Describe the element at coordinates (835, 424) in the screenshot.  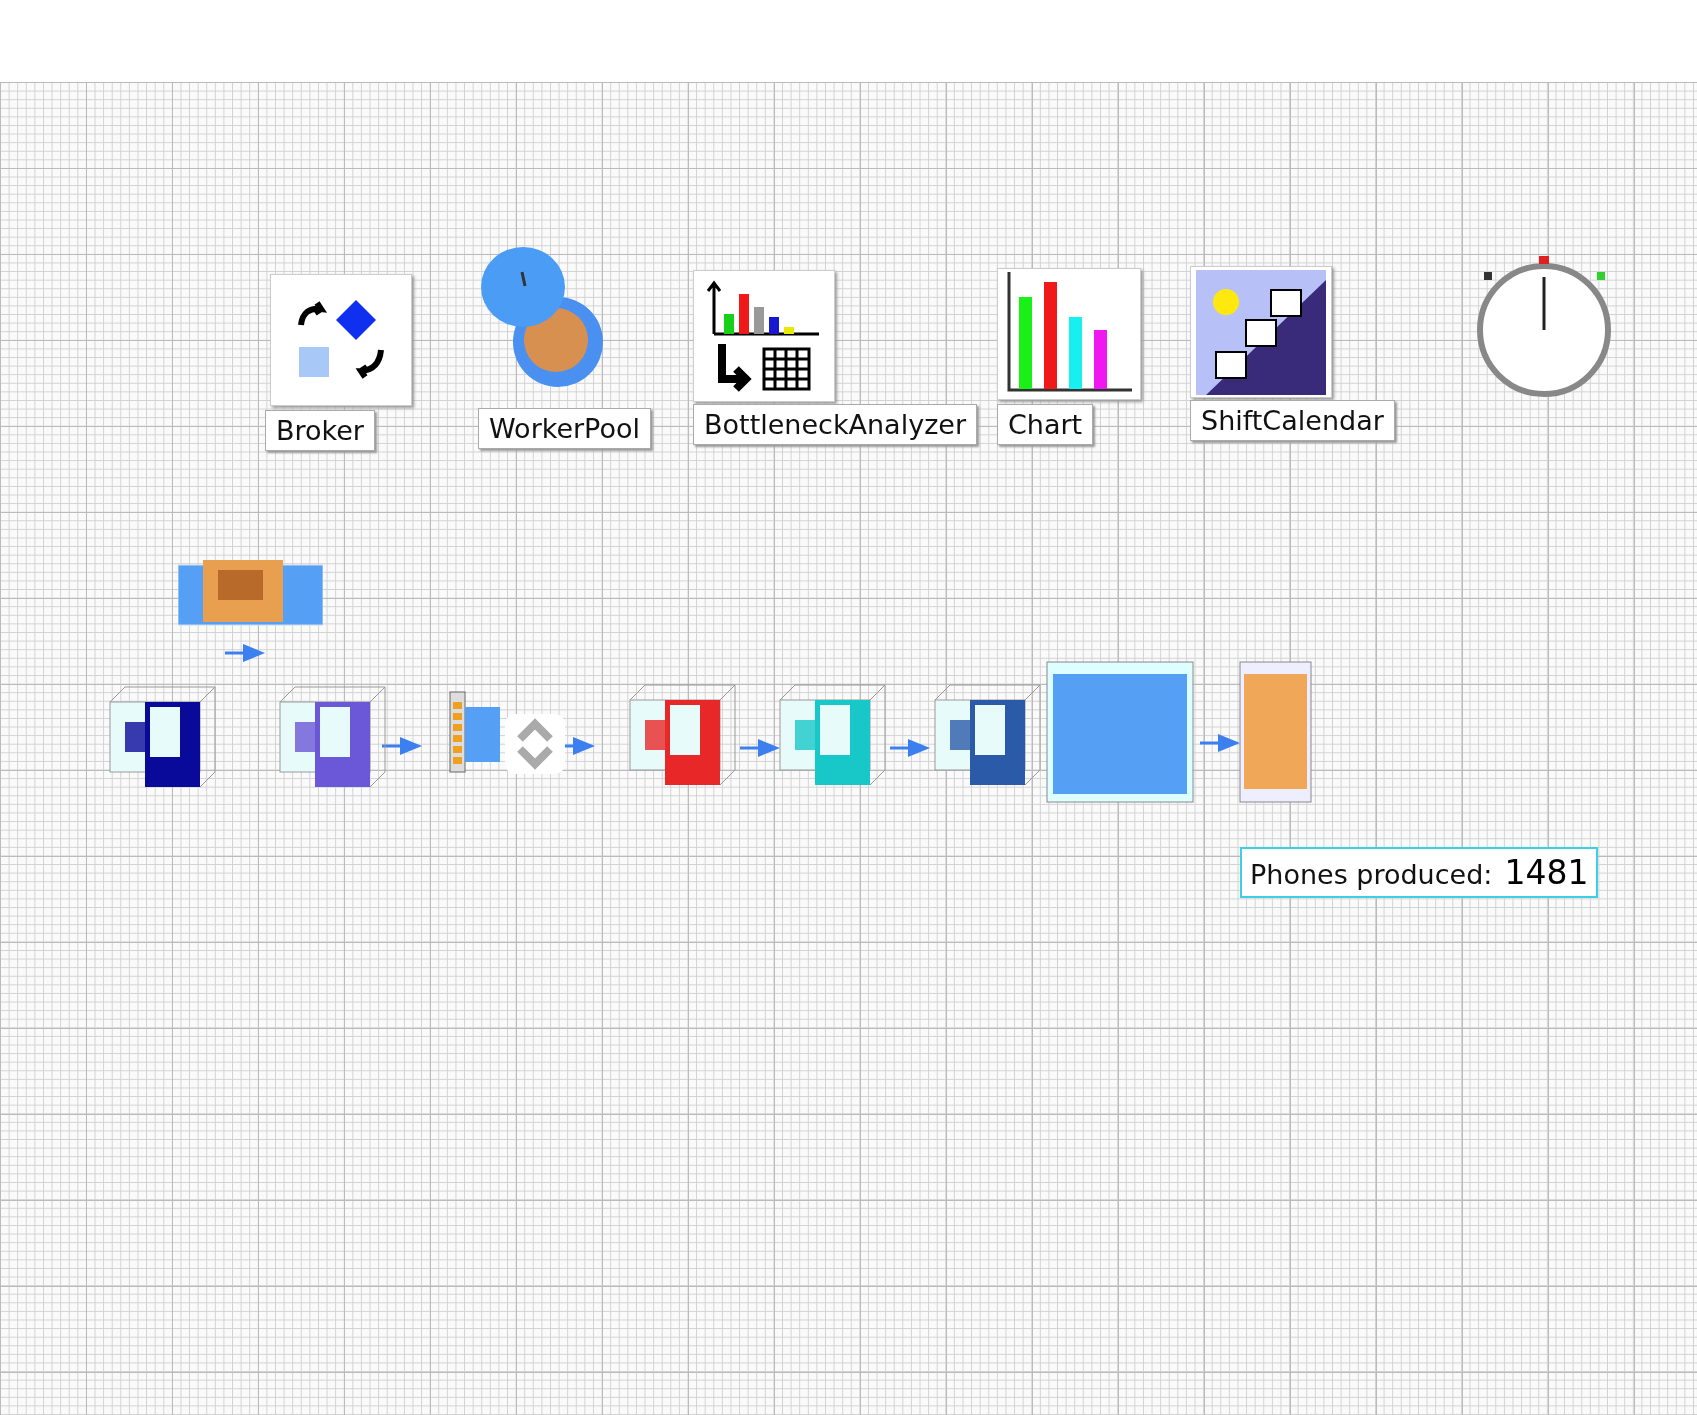
I see `tool-label: BottleneckAnalyzer` at that location.